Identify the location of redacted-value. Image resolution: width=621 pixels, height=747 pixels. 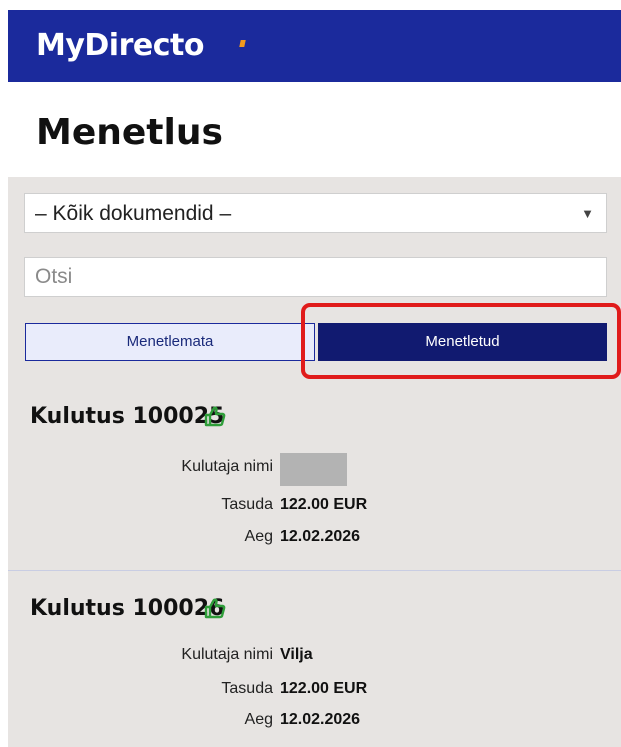
(313, 469).